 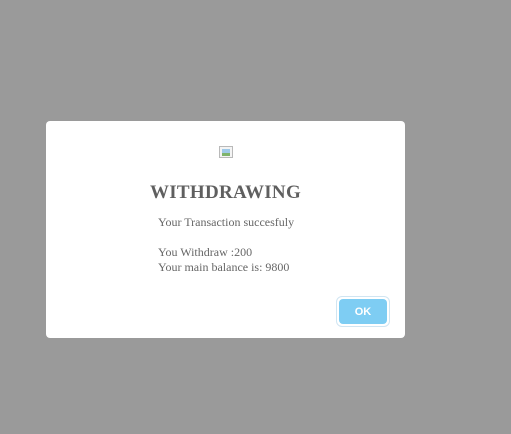 I want to click on main-balance-text: Your main balance is: 9800, so click(x=224, y=267).